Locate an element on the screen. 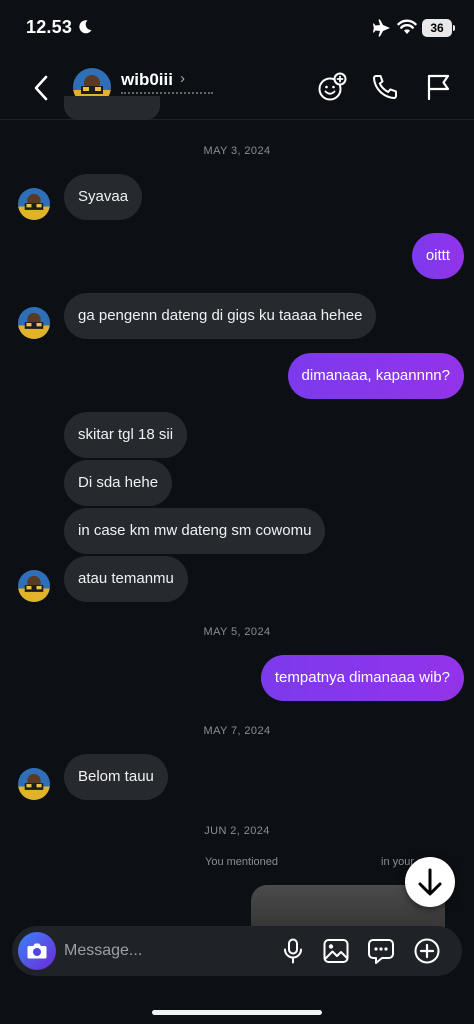  chat-bubble-icon is located at coordinates (381, 951).